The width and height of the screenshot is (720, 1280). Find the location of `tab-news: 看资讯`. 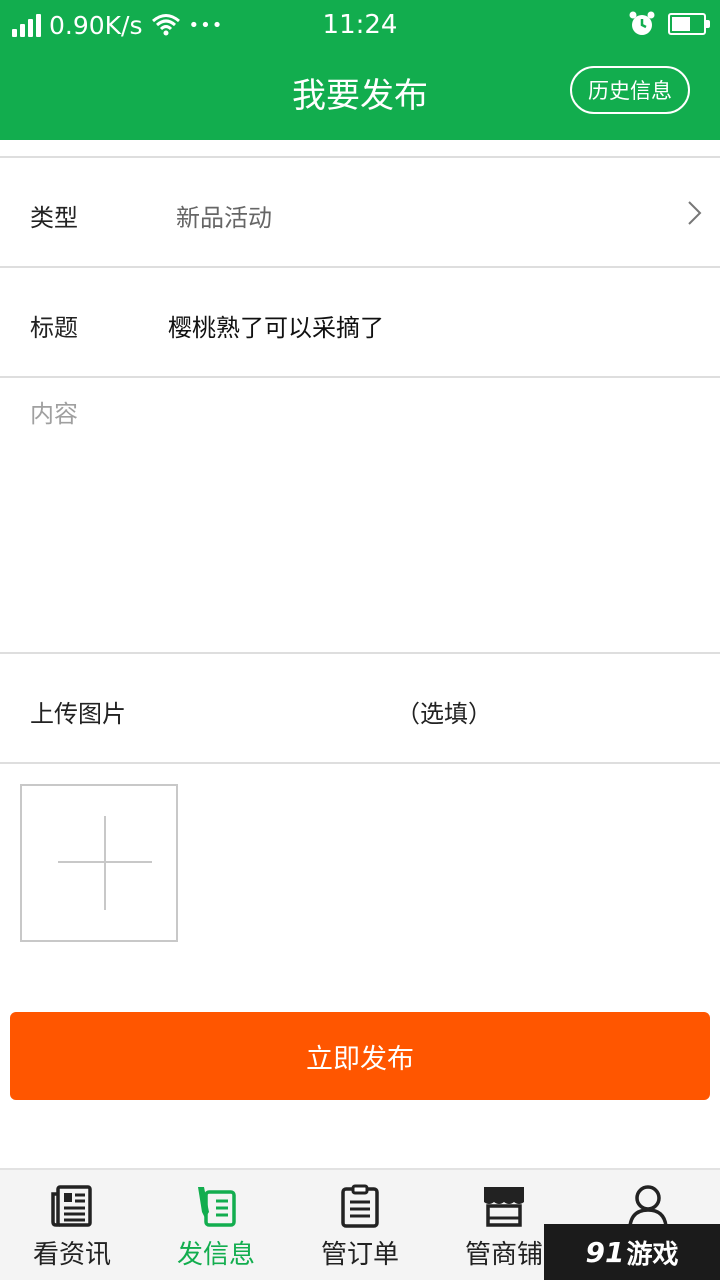

tab-news: 看资讯 is located at coordinates (72, 1225).